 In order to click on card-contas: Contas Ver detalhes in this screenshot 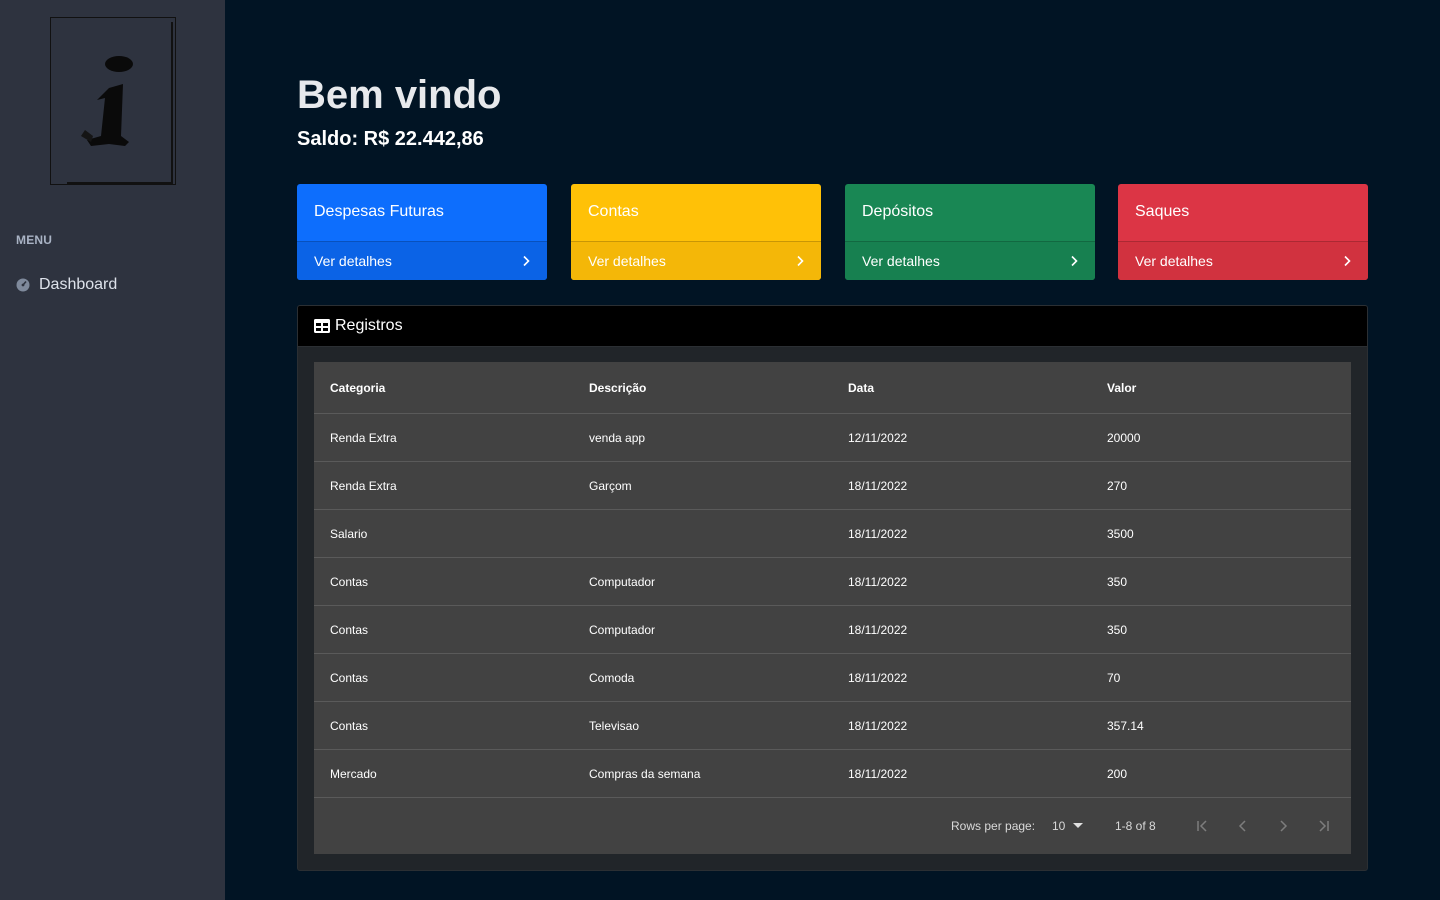, I will do `click(696, 232)`.